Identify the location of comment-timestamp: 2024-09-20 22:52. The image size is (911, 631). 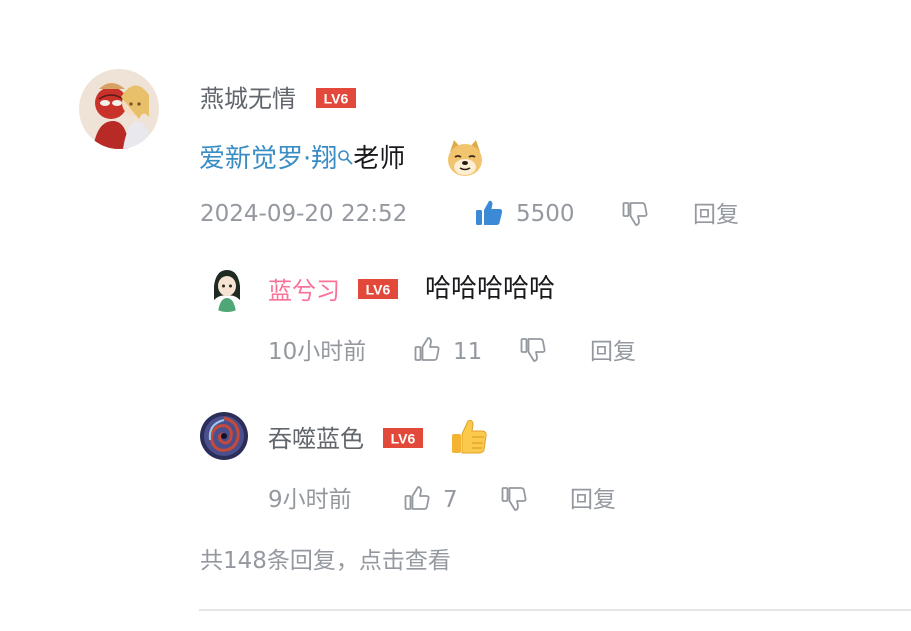
(304, 214).